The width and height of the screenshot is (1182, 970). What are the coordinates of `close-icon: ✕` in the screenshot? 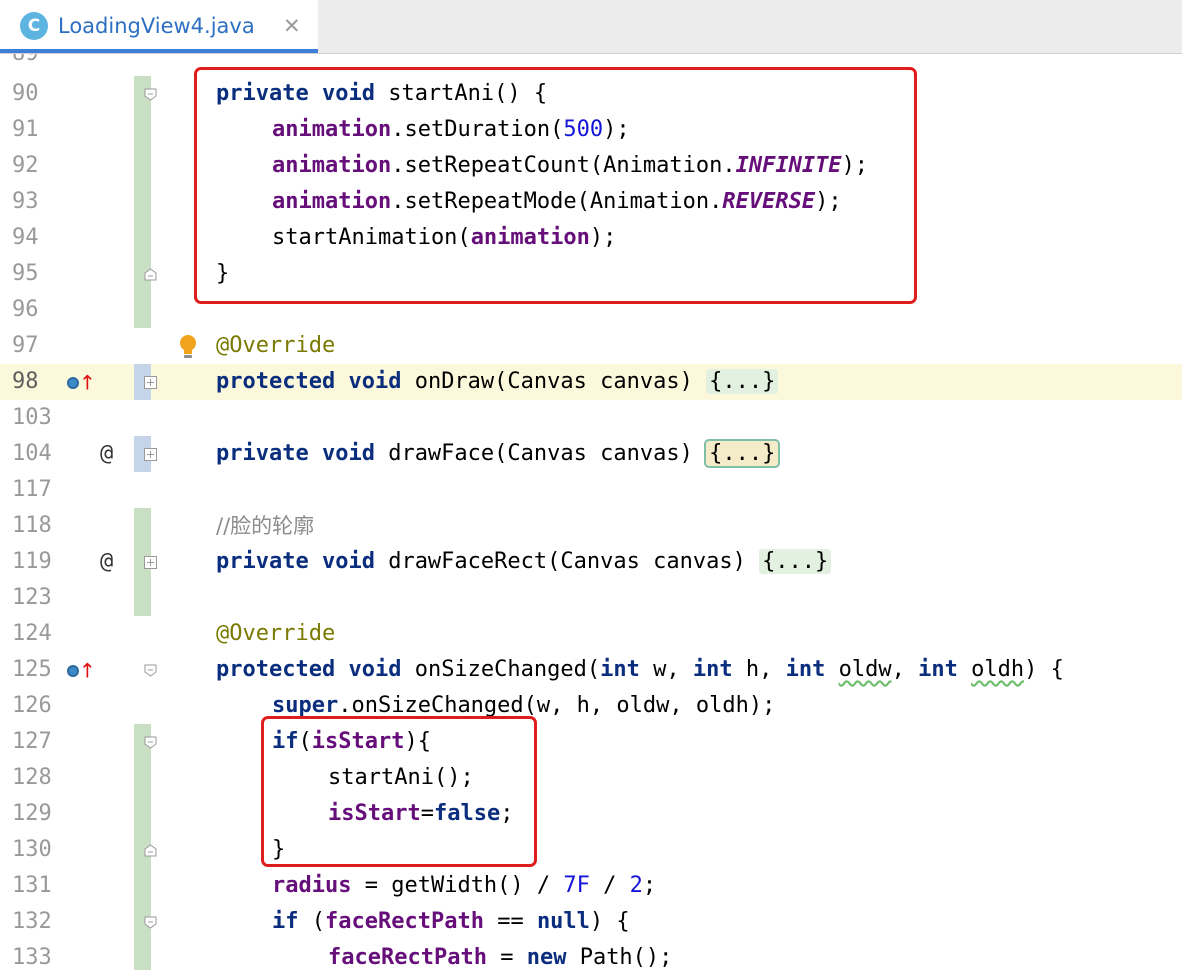 It's located at (292, 26).